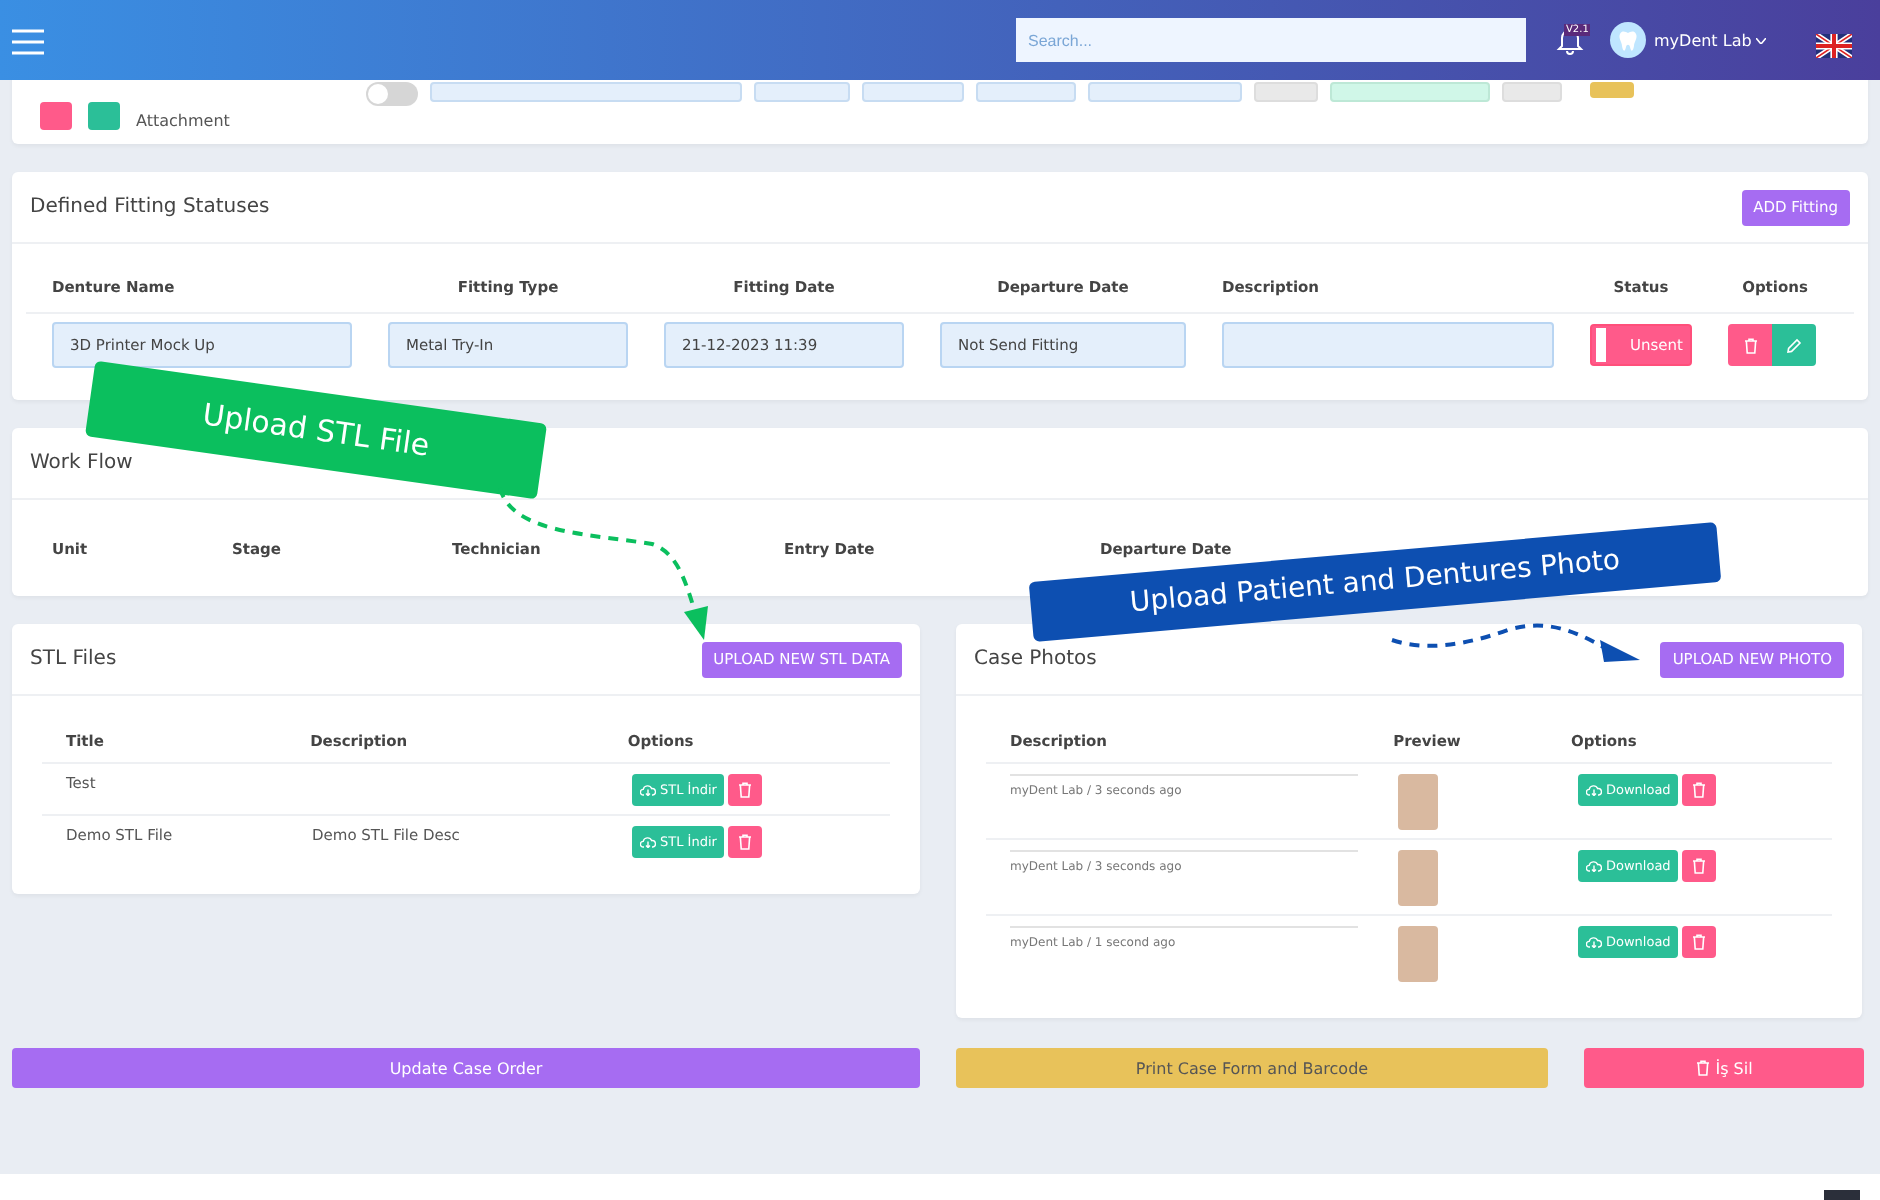  I want to click on action-button, so click(1611, 90).